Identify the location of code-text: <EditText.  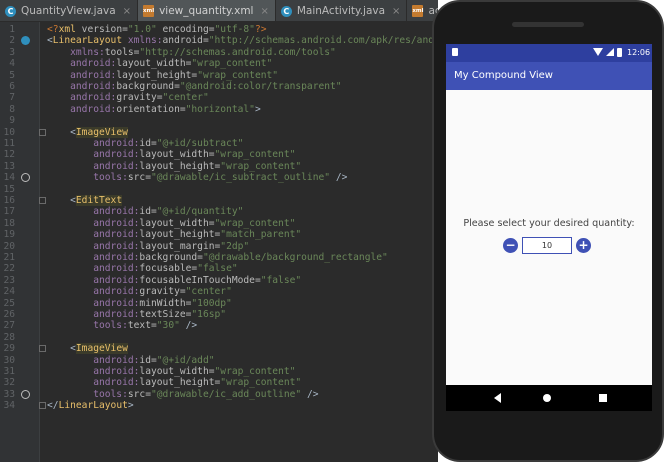
(85, 200).